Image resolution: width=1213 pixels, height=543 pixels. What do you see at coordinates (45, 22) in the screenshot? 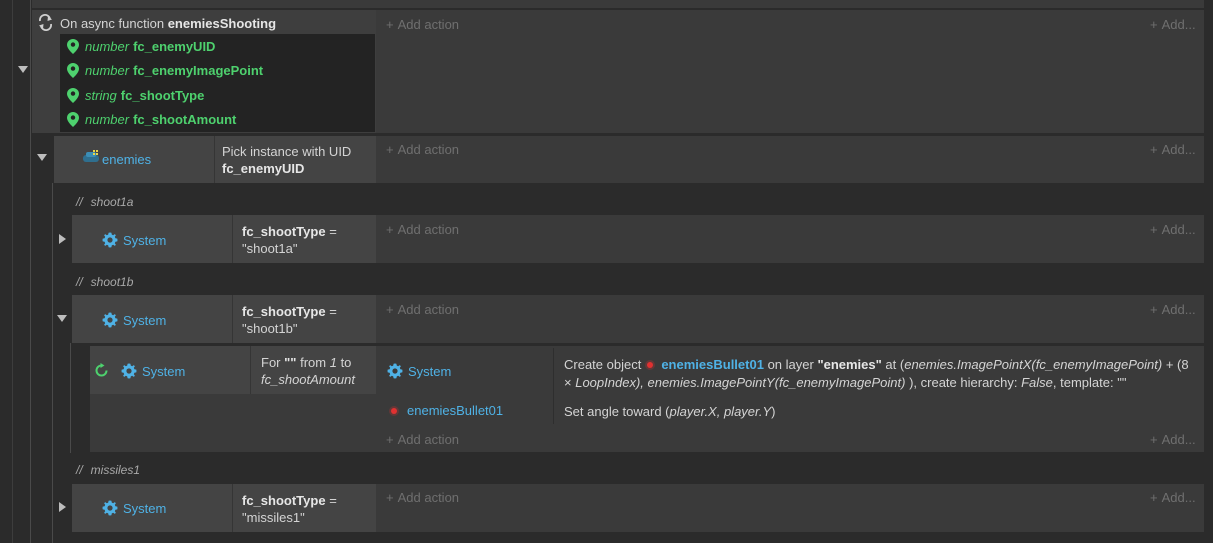
I see `loop-arrows-icon` at bounding box center [45, 22].